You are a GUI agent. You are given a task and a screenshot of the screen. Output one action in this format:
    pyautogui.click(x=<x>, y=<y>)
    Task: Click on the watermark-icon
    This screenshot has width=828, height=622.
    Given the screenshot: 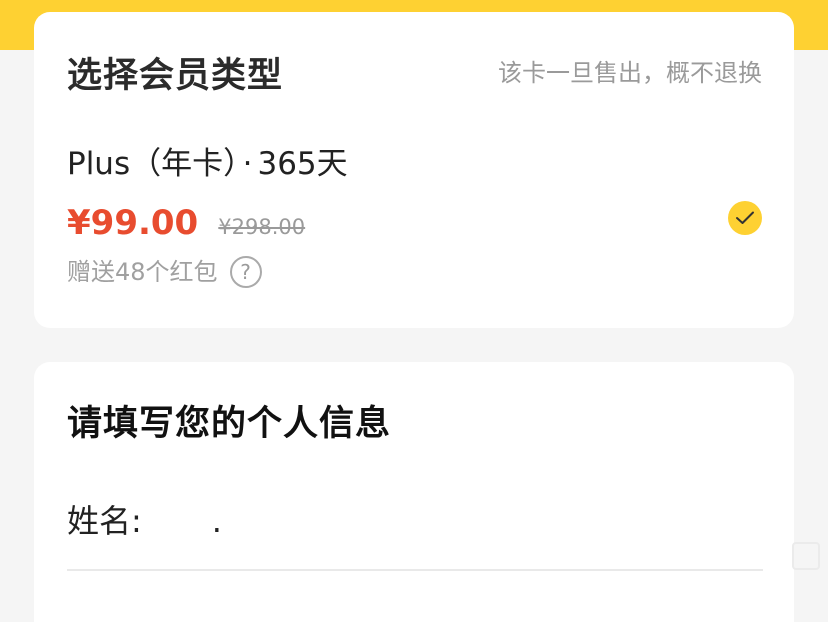 What is the action you would take?
    pyautogui.click(x=806, y=556)
    